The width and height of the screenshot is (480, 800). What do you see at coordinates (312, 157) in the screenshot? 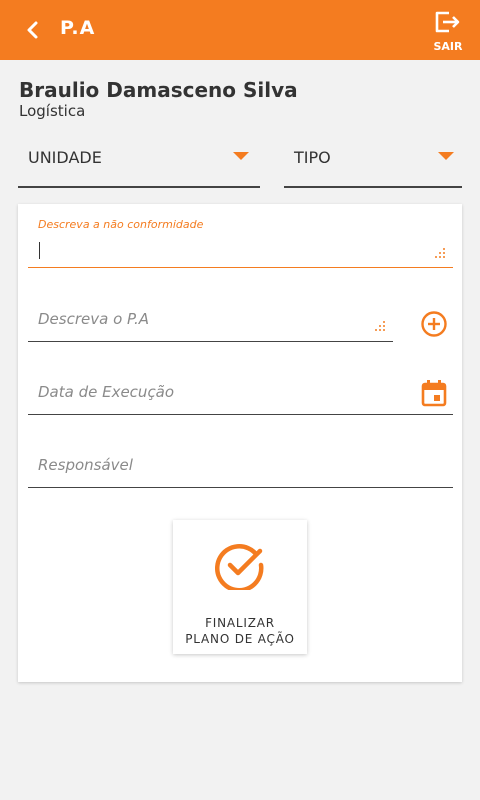
I see `tipo-select-value: TIPO` at bounding box center [312, 157].